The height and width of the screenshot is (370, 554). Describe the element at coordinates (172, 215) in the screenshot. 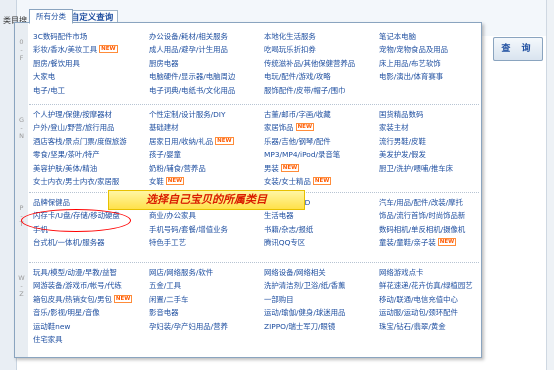

I see `category-link: 商业/办公家具` at that location.